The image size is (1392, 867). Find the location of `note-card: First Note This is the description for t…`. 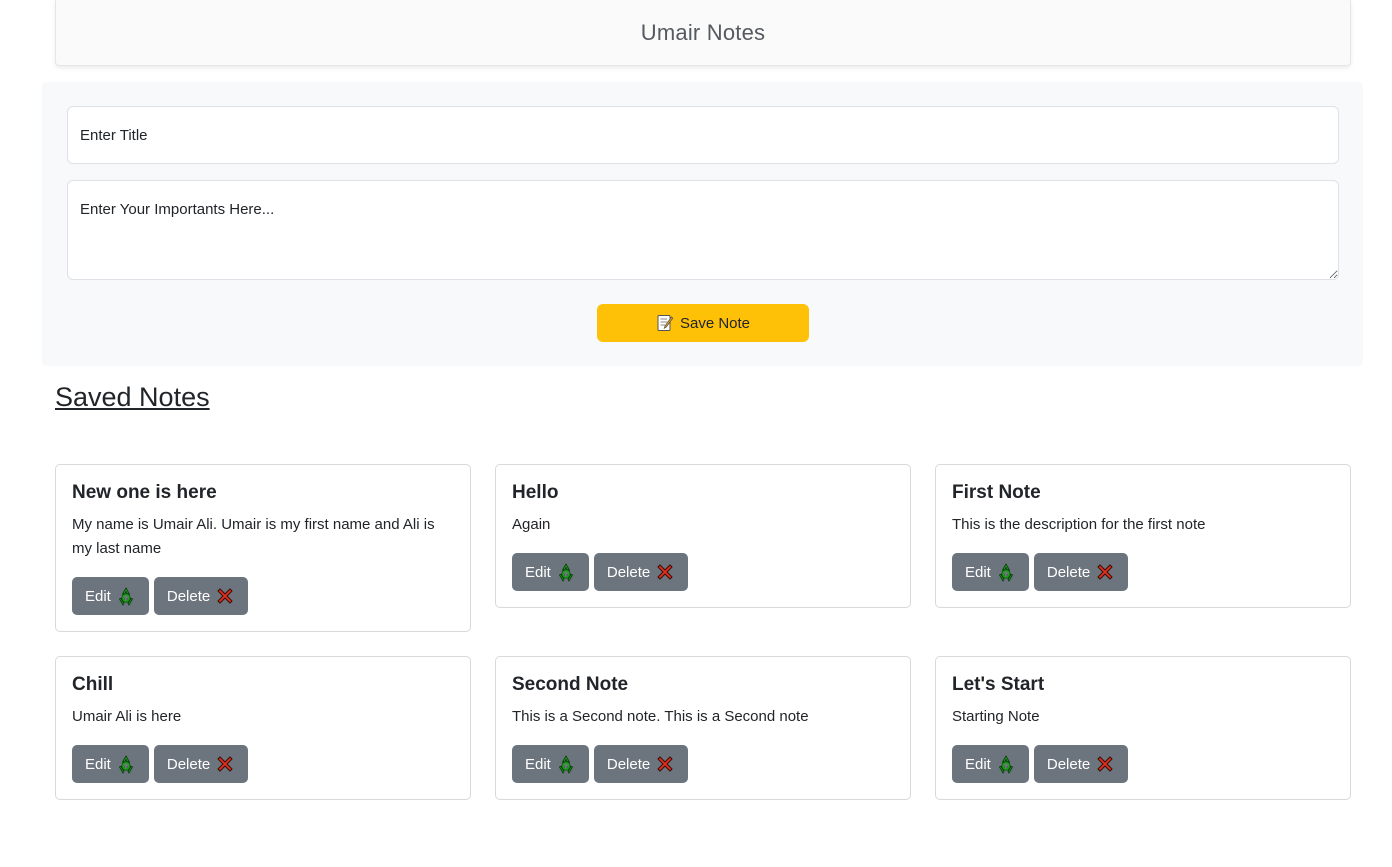

note-card: First Note This is the description for t… is located at coordinates (1143, 536).